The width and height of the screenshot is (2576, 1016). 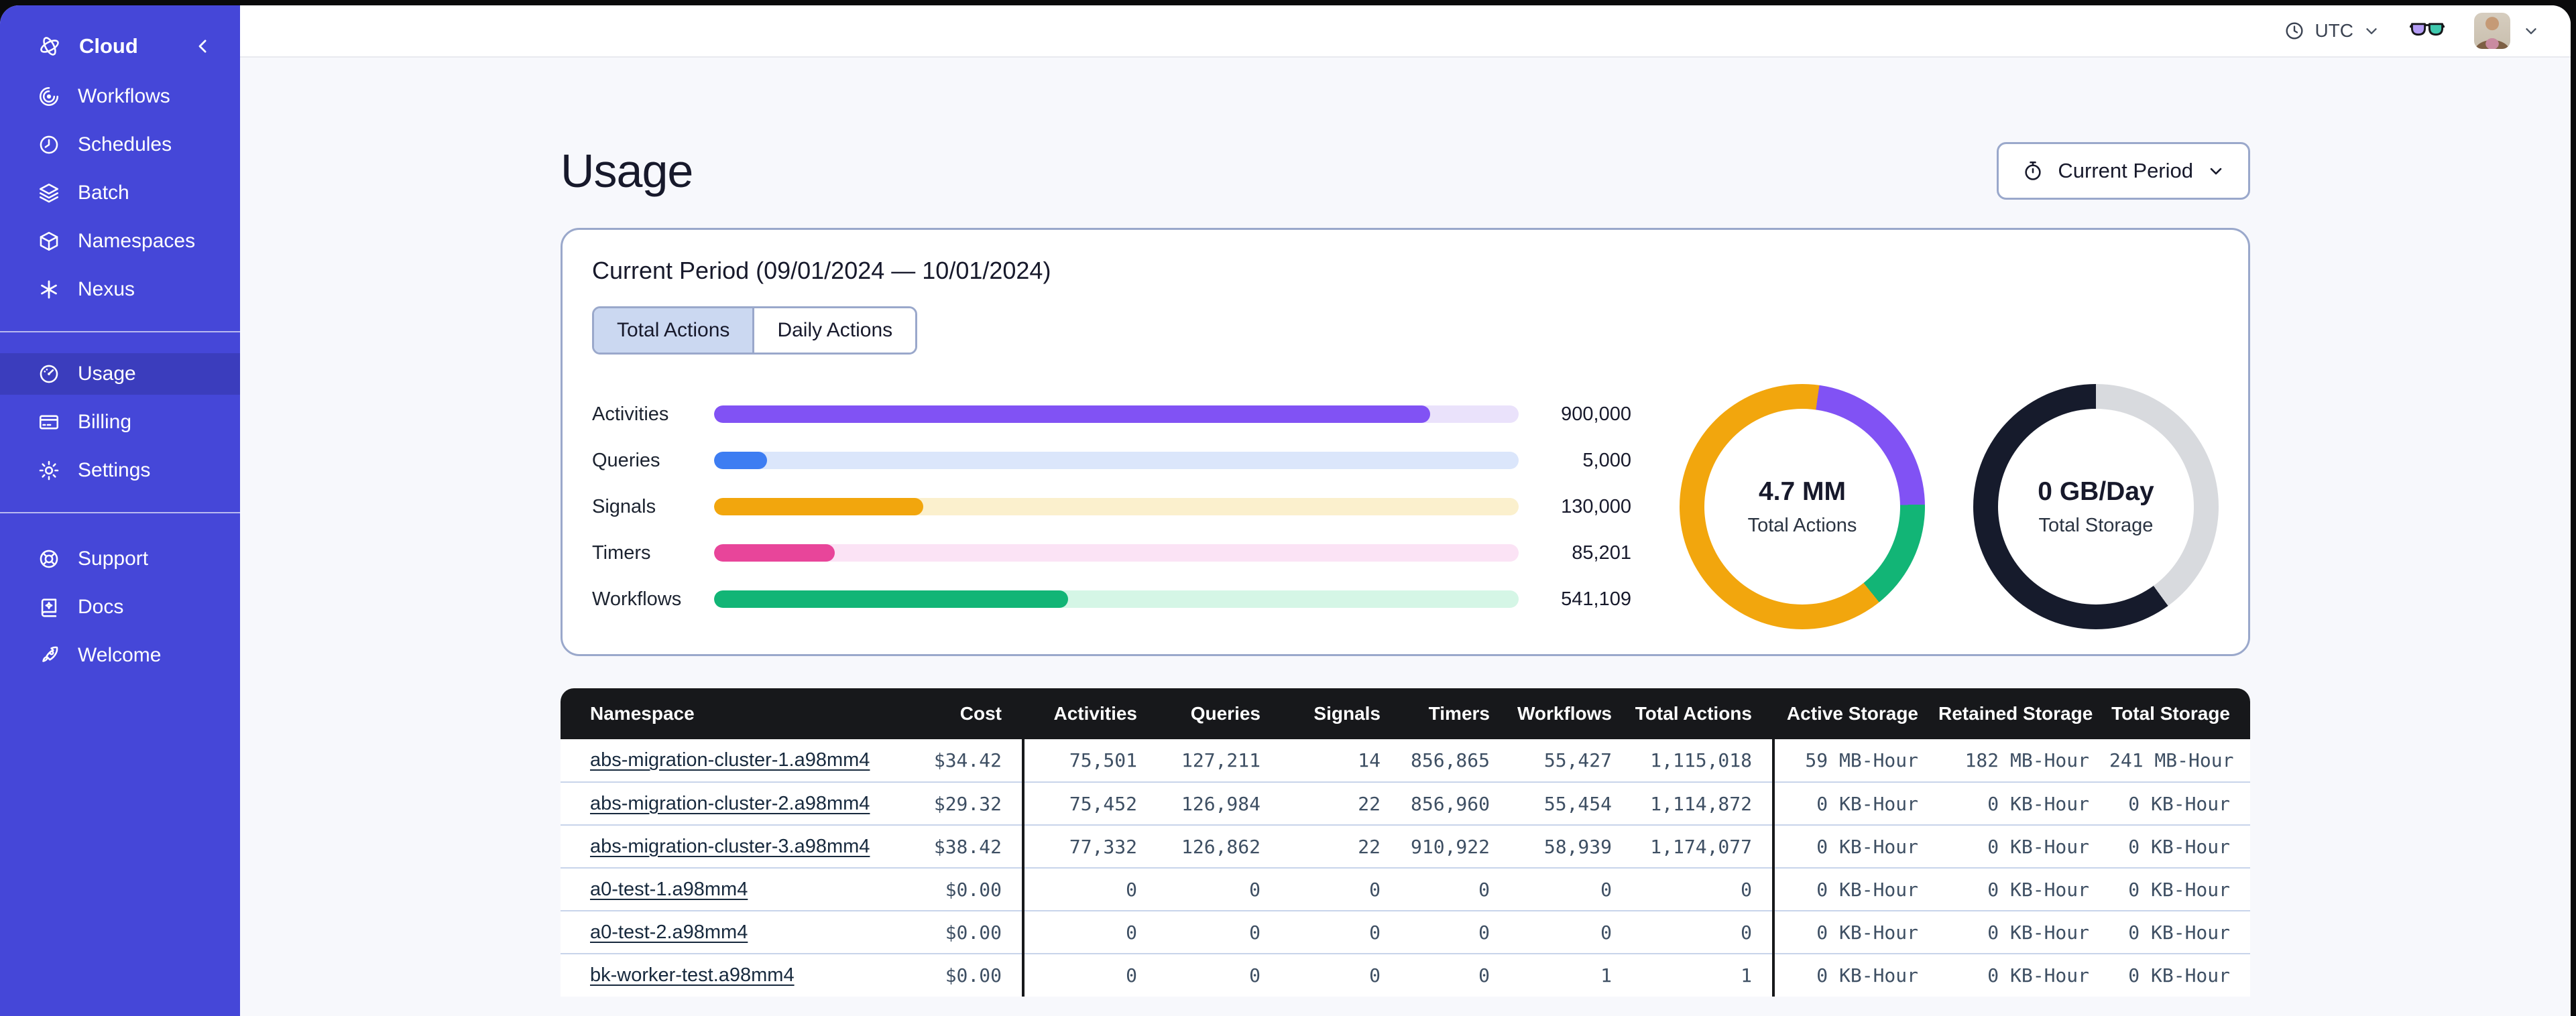 I want to click on namespaces-icon, so click(x=49, y=241).